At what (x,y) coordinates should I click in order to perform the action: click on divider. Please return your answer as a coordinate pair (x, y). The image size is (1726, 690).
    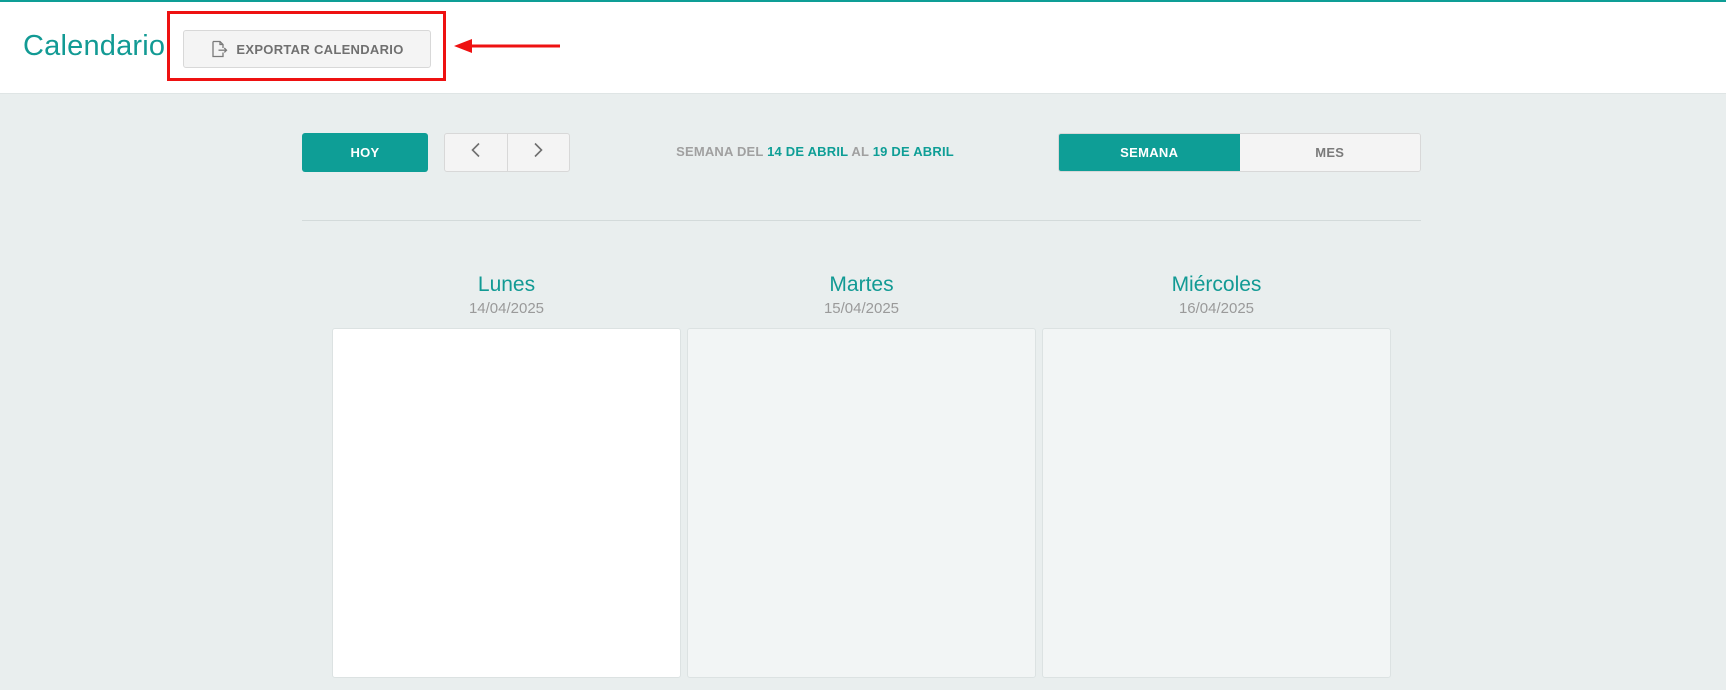
    Looking at the image, I should click on (861, 220).